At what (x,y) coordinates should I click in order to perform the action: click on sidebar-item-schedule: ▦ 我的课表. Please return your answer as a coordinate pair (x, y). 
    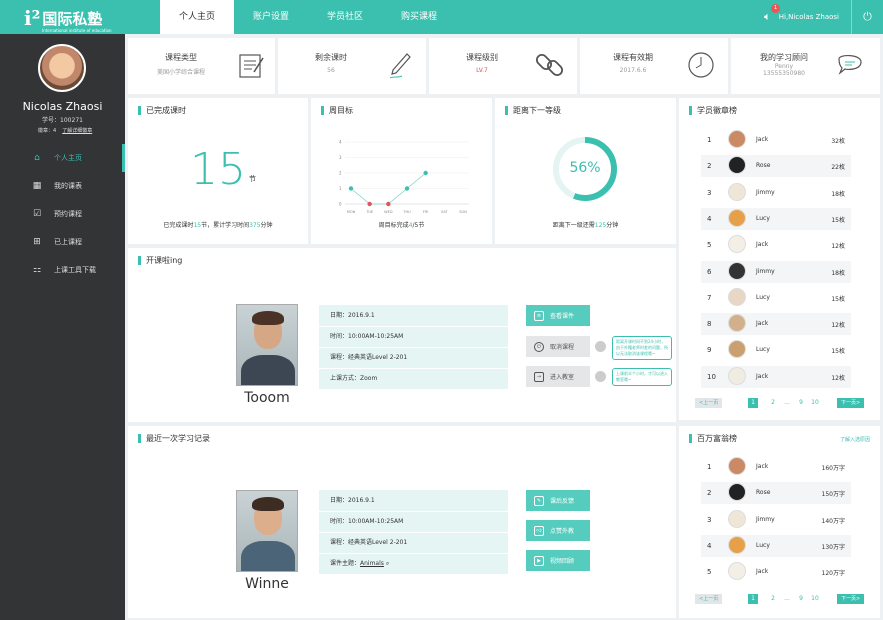
    Looking at the image, I should click on (62, 186).